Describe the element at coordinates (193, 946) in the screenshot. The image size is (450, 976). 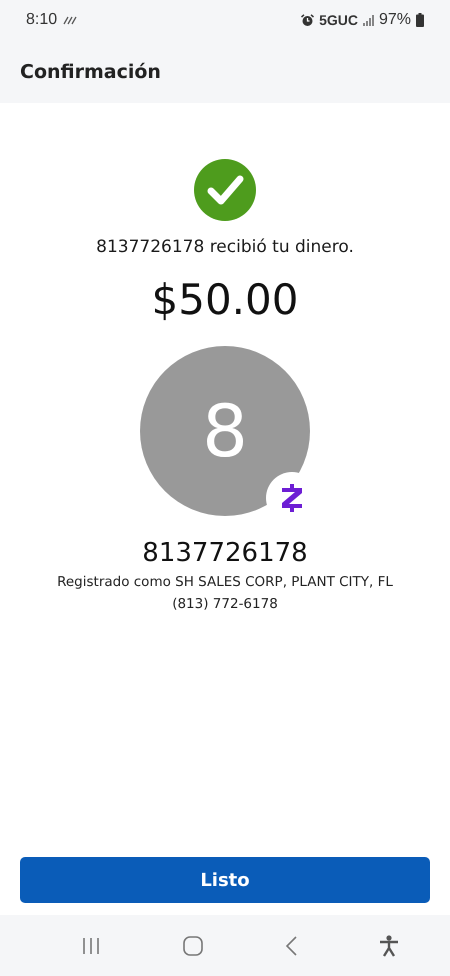
I see `home-icon` at that location.